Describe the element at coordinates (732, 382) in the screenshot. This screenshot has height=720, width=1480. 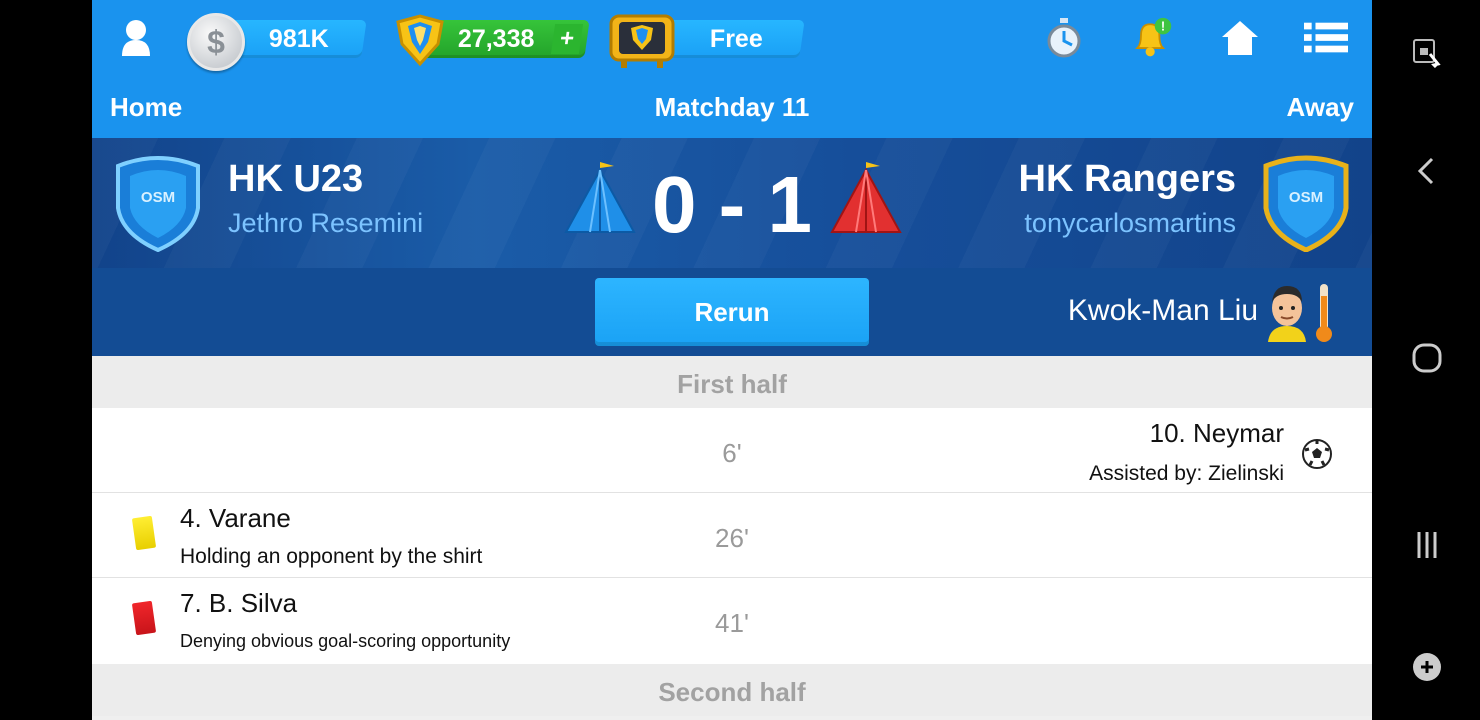
I see `first-half-header: First half` at that location.